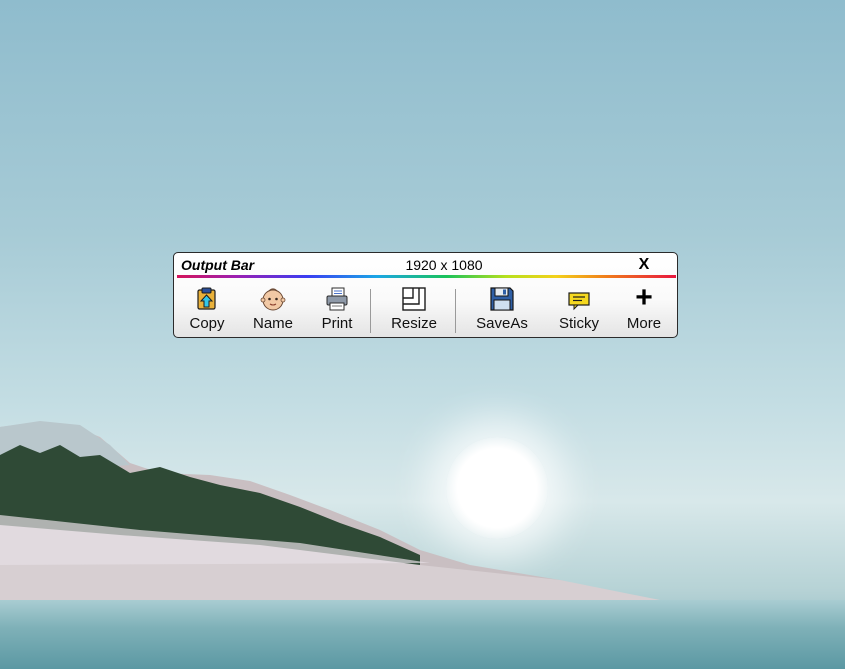  Describe the element at coordinates (644, 323) in the screenshot. I see `more-label: More` at that location.